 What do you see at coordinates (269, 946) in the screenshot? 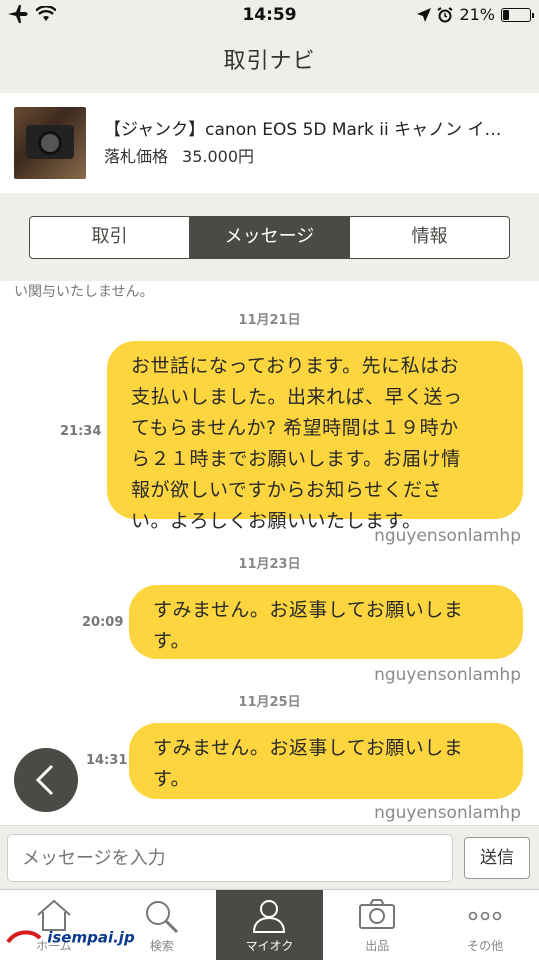
I see `tab-label: マイオク` at bounding box center [269, 946].